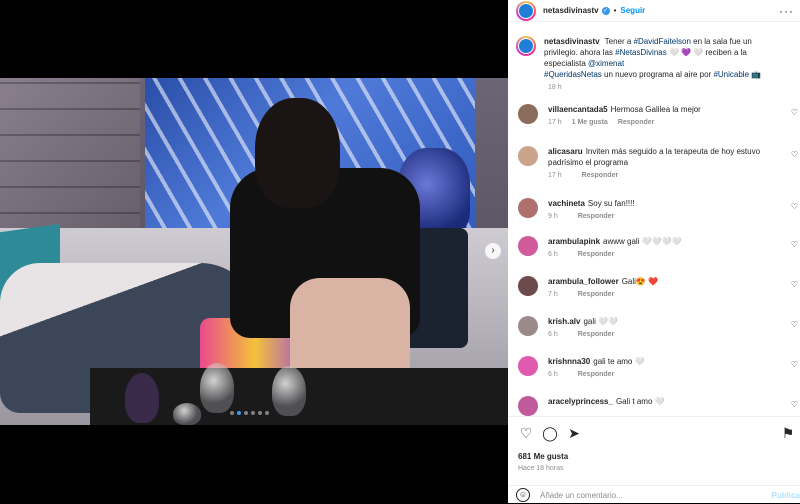 This screenshot has height=504, width=800. Describe the element at coordinates (590, 122) in the screenshot. I see `comment-likes: 1 Me gusta` at that location.